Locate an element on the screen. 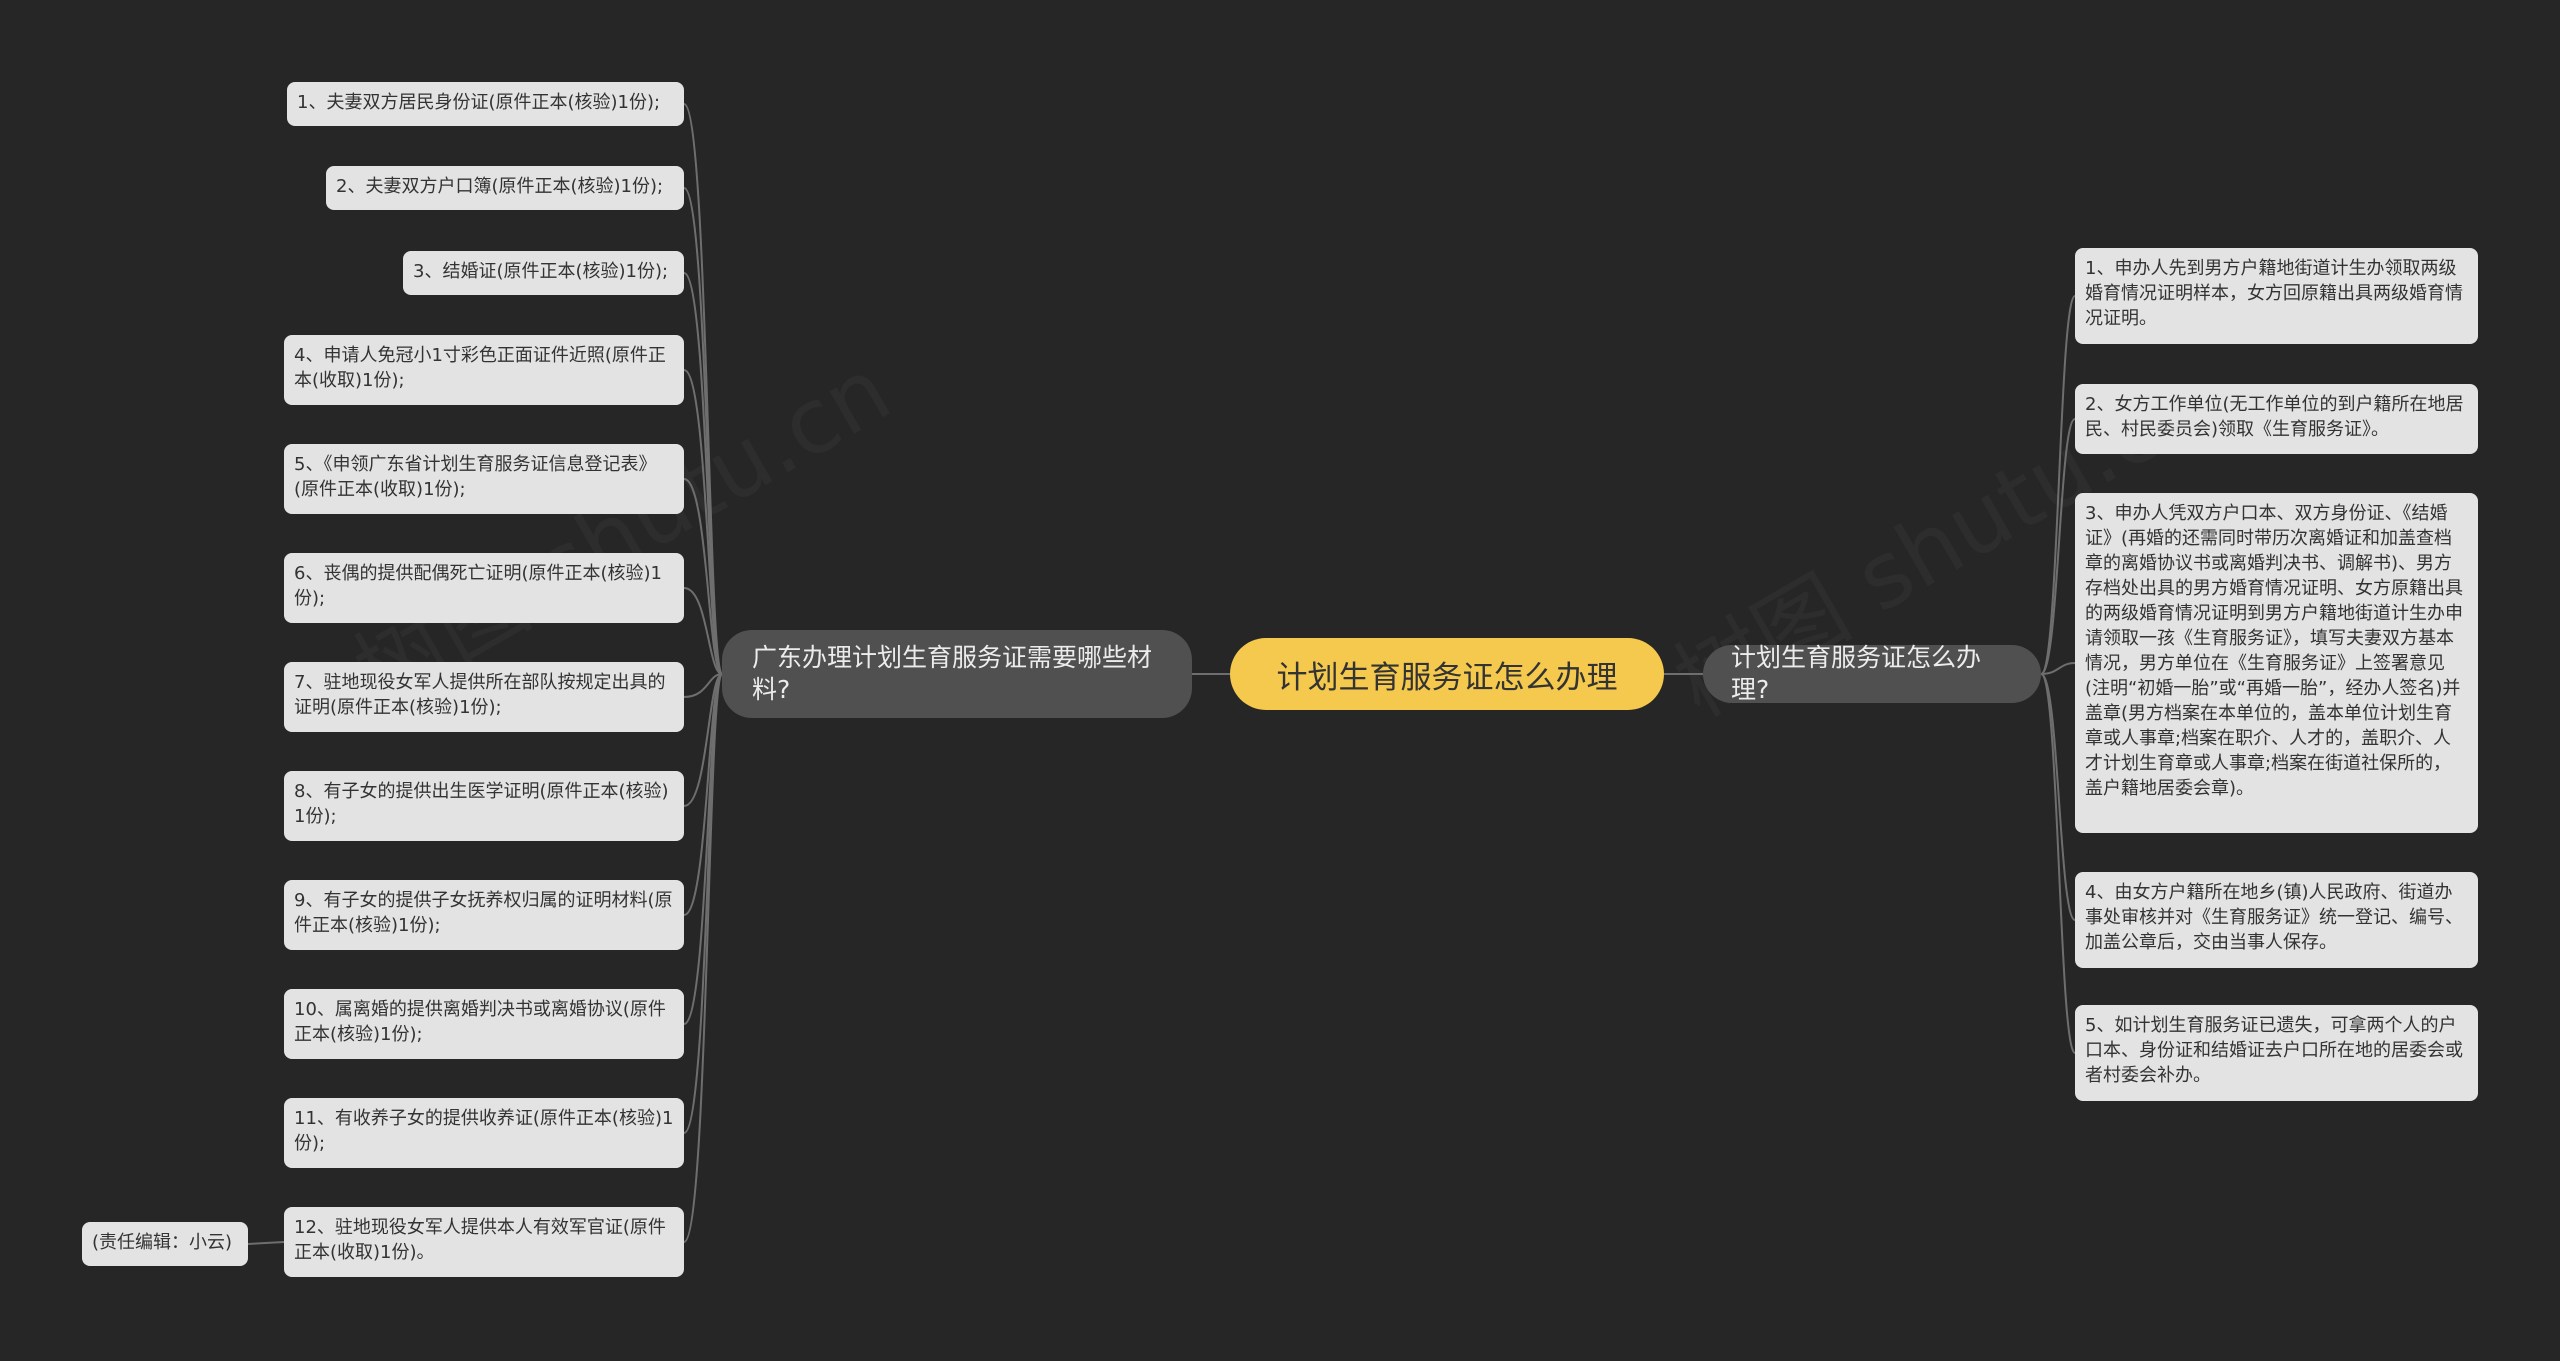 The width and height of the screenshot is (2560, 1361). leaf-text: 8、有子女的提供出生医学证明(原件正本(核验)1份); is located at coordinates (481, 804).